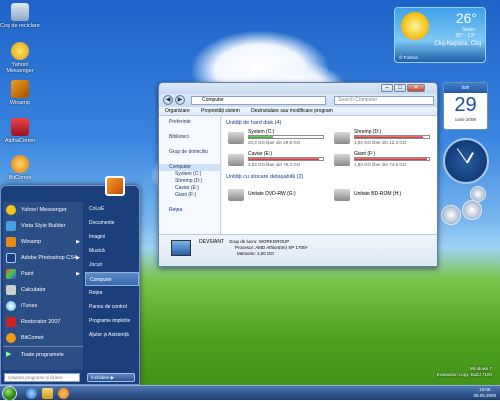 Image resolution: width=500 pixels, height=401 pixels. Describe the element at coordinates (220, 111) in the screenshot. I see `system-properties-button: Proprietăți sistem` at that location.